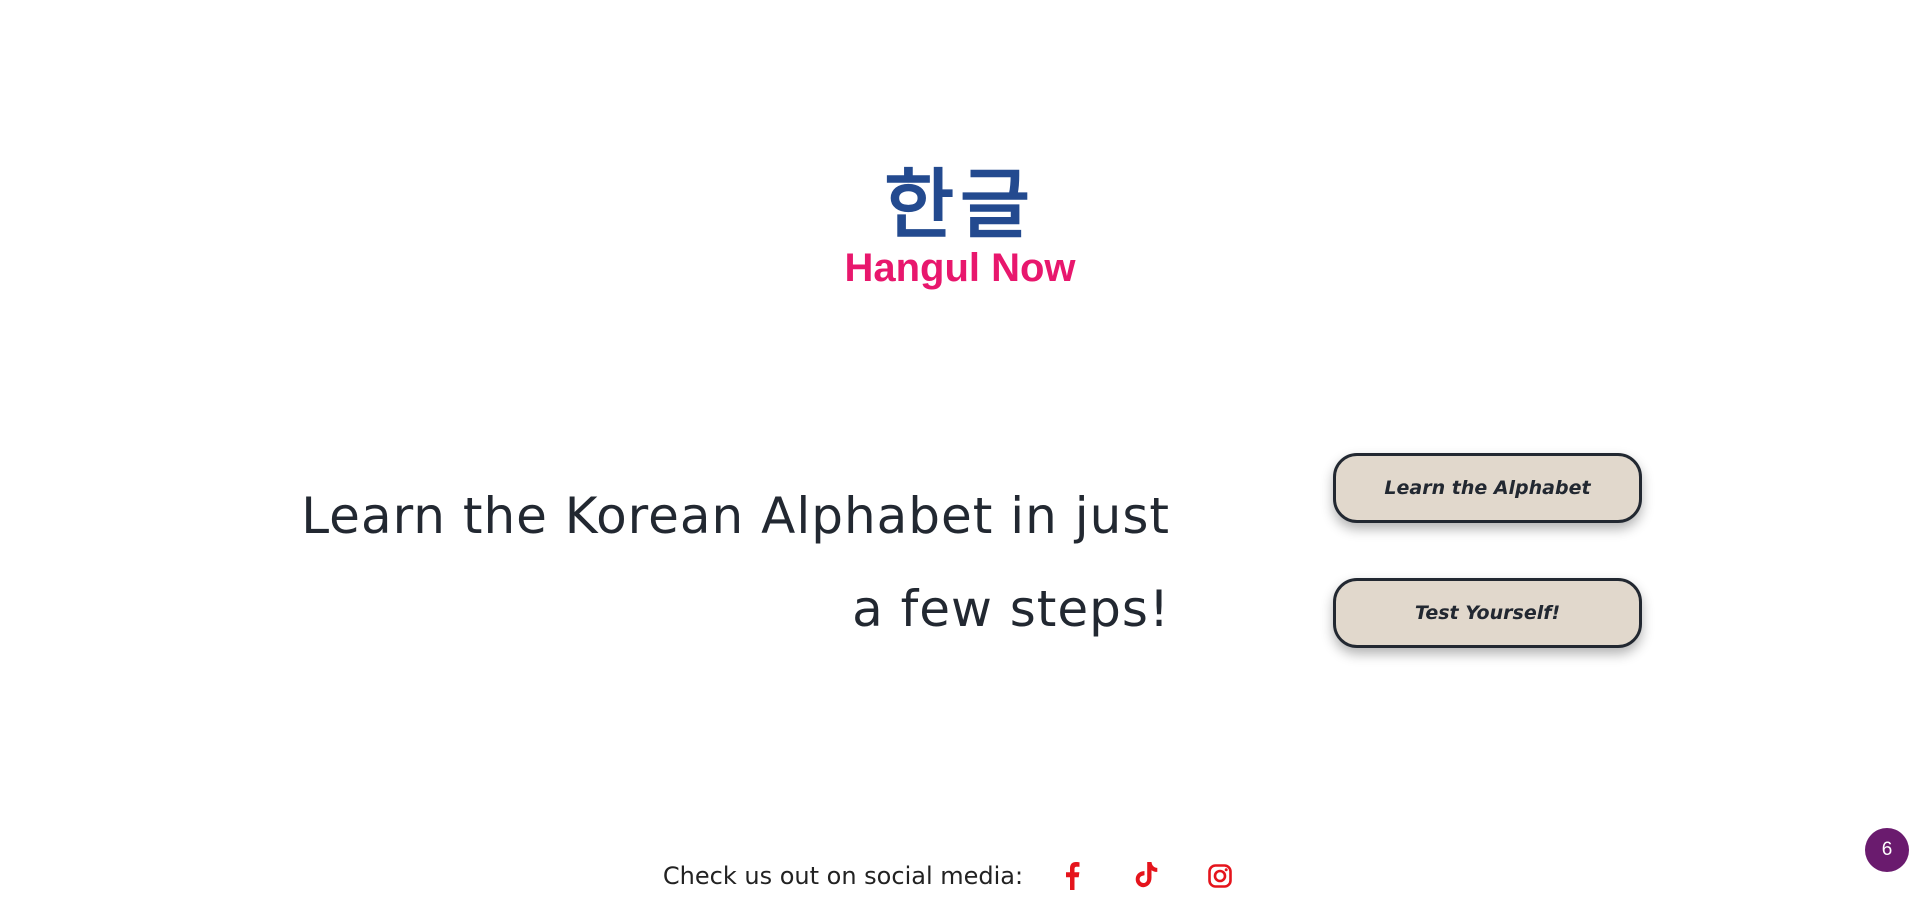 This screenshot has height=912, width=1920. What do you see at coordinates (1887, 850) in the screenshot?
I see `notification-badge: 6` at bounding box center [1887, 850].